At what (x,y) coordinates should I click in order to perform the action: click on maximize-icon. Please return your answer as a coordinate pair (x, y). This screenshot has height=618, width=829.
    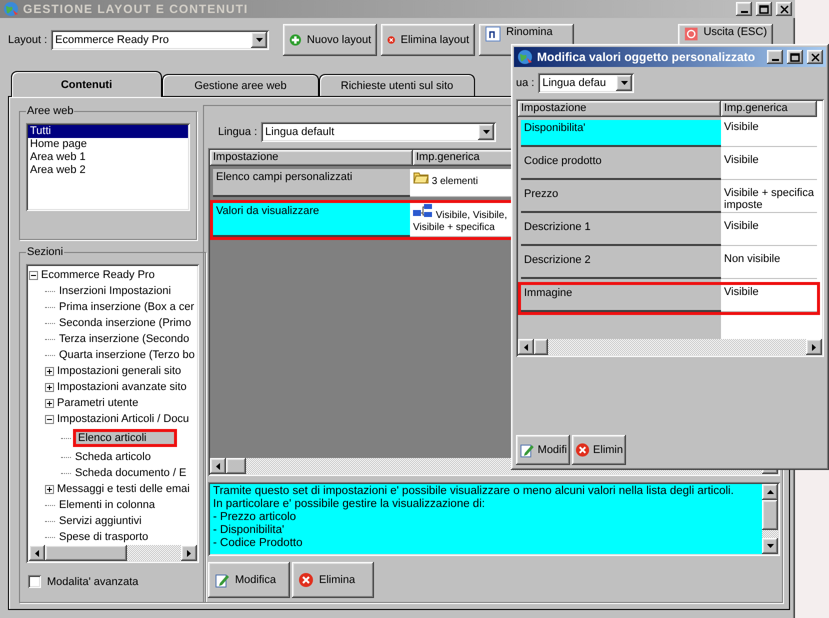
    Looking at the image, I should click on (795, 57).